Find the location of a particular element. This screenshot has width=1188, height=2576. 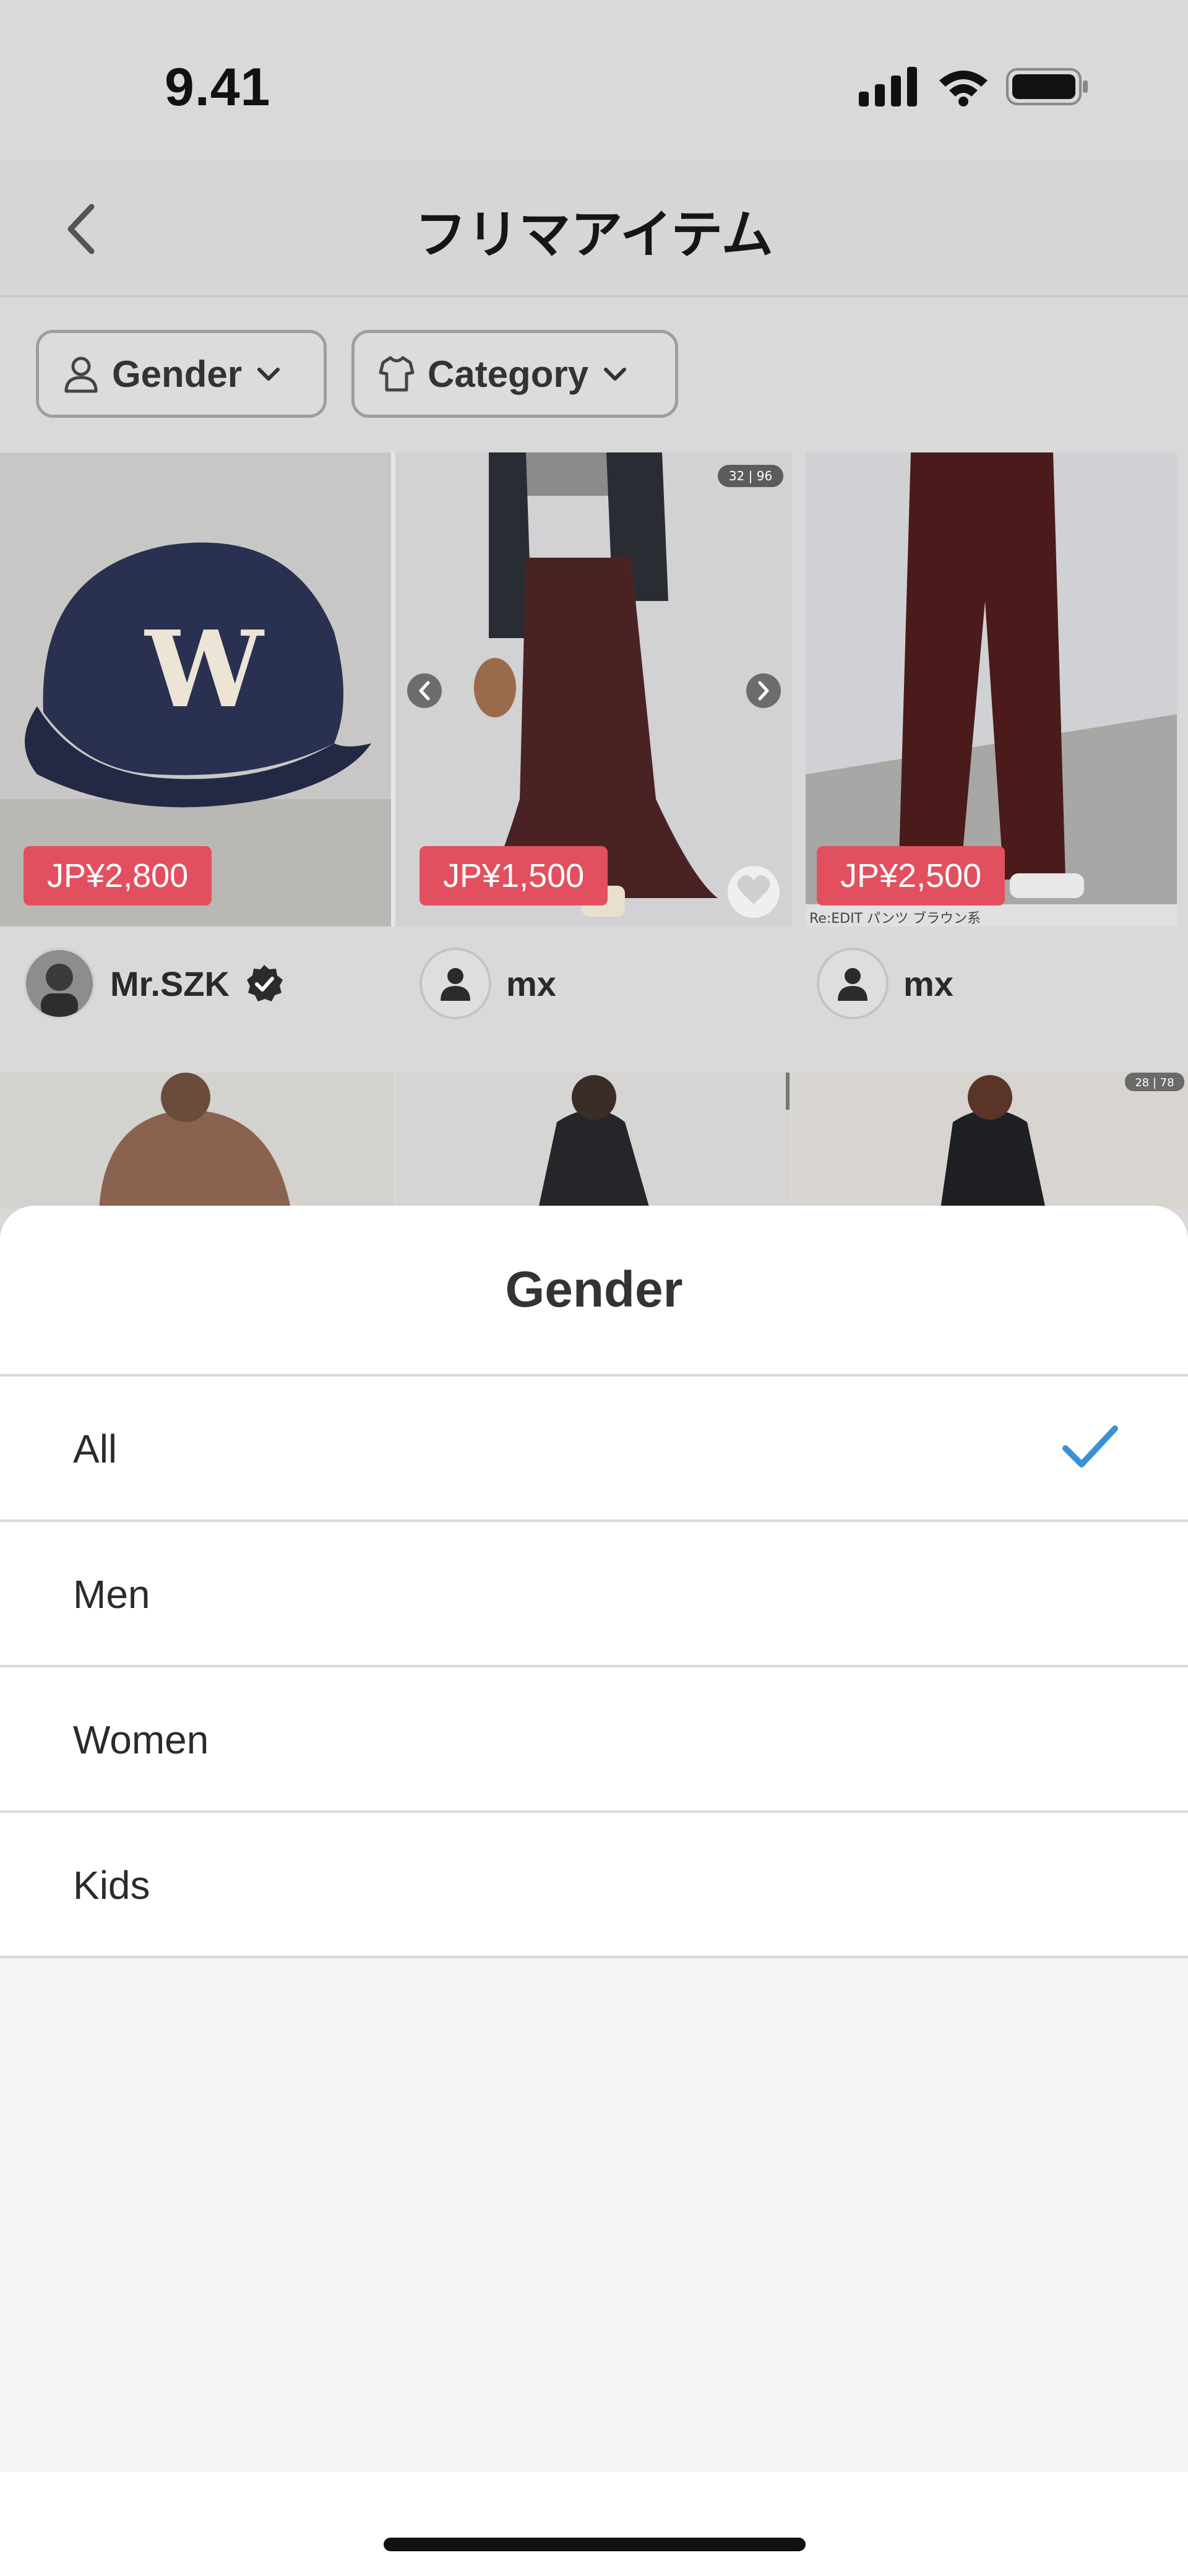

product-grid-row-2: 28 | 78 is located at coordinates (594, 1141).